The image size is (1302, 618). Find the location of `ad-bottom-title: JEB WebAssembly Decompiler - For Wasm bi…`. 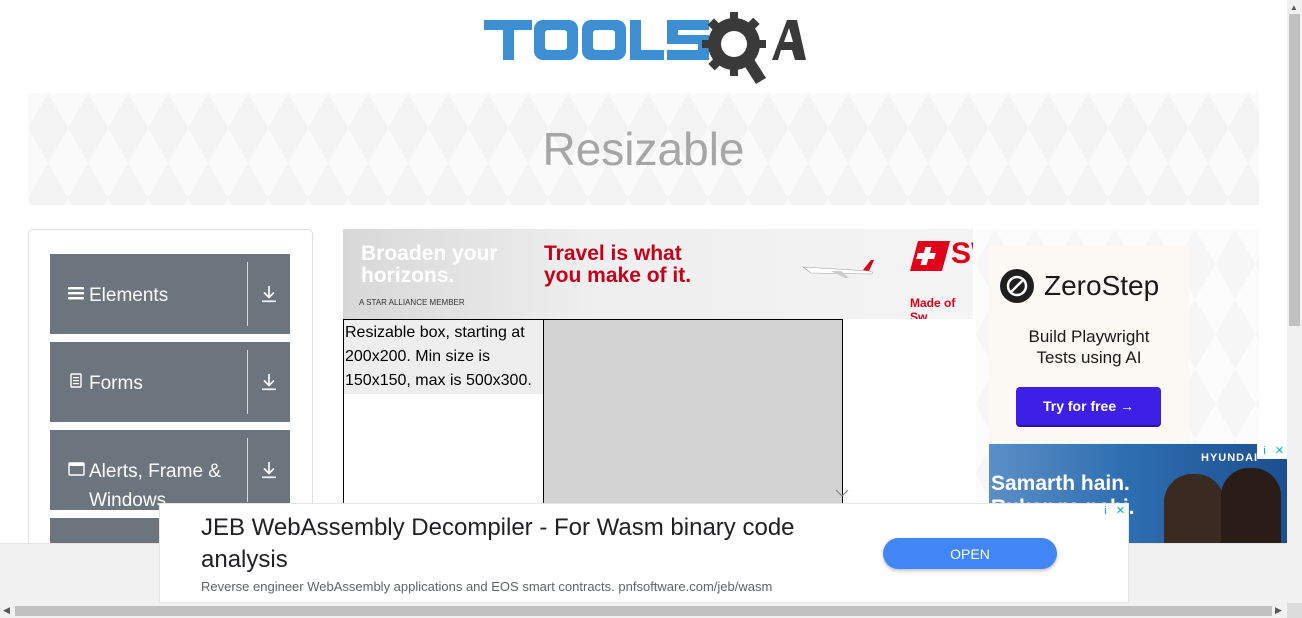

ad-bottom-title: JEB WebAssembly Decompiler - For Wasm bi… is located at coordinates (521, 544).